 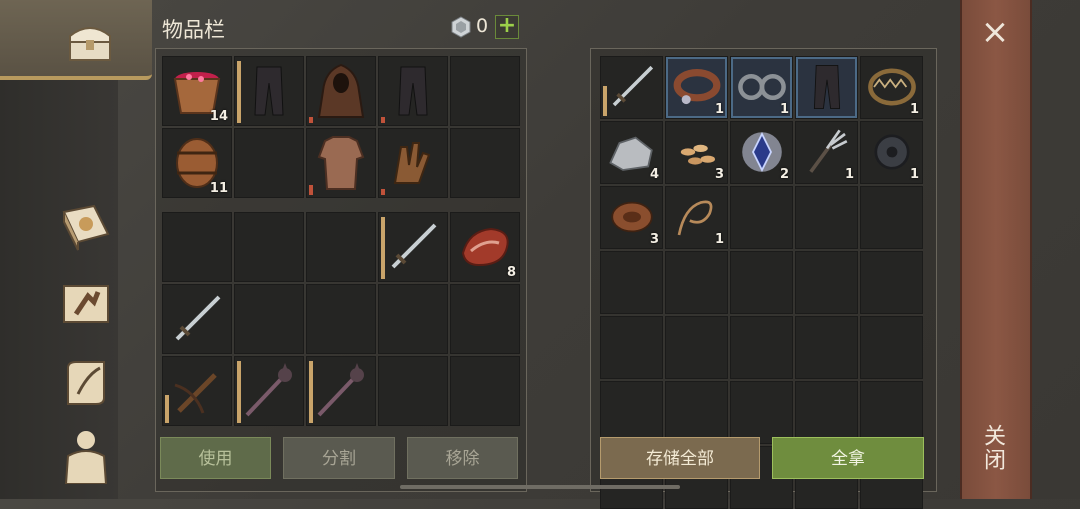 I want to click on inventory-title: 物品栏, so click(x=193, y=30).